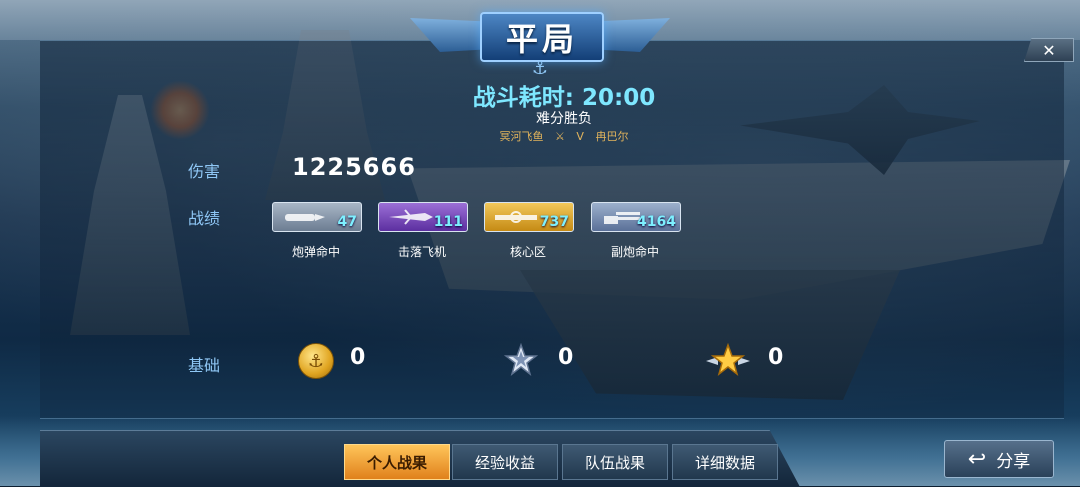  I want to click on share-label: 分享, so click(1013, 461).